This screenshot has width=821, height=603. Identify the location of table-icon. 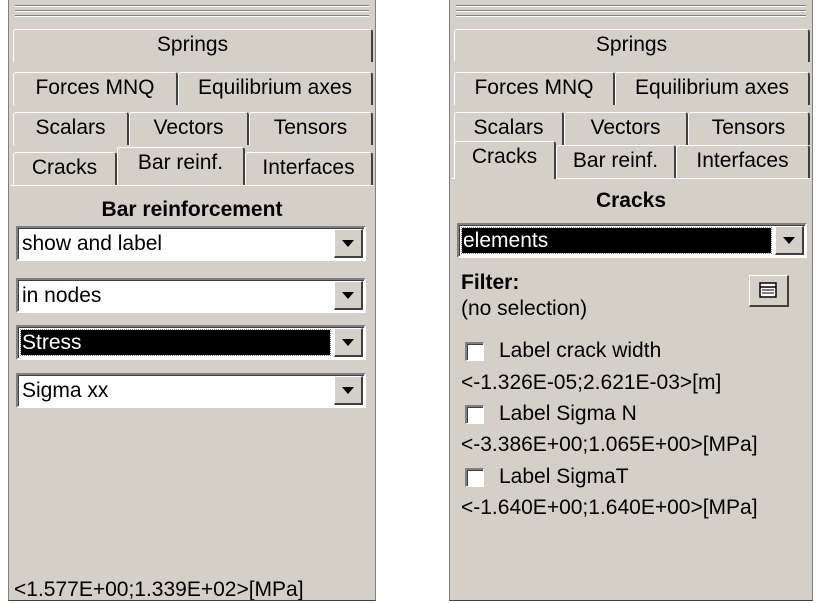
(768, 290).